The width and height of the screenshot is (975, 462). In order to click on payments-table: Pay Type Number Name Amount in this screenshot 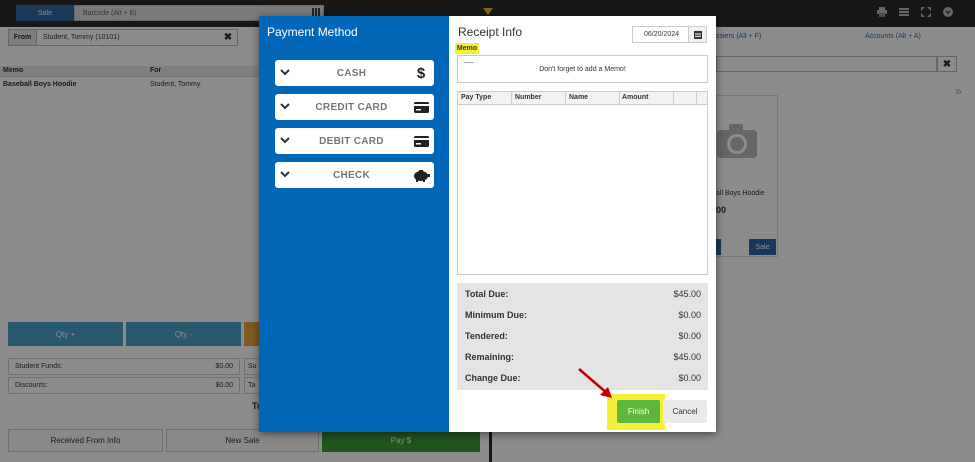, I will do `click(582, 183)`.